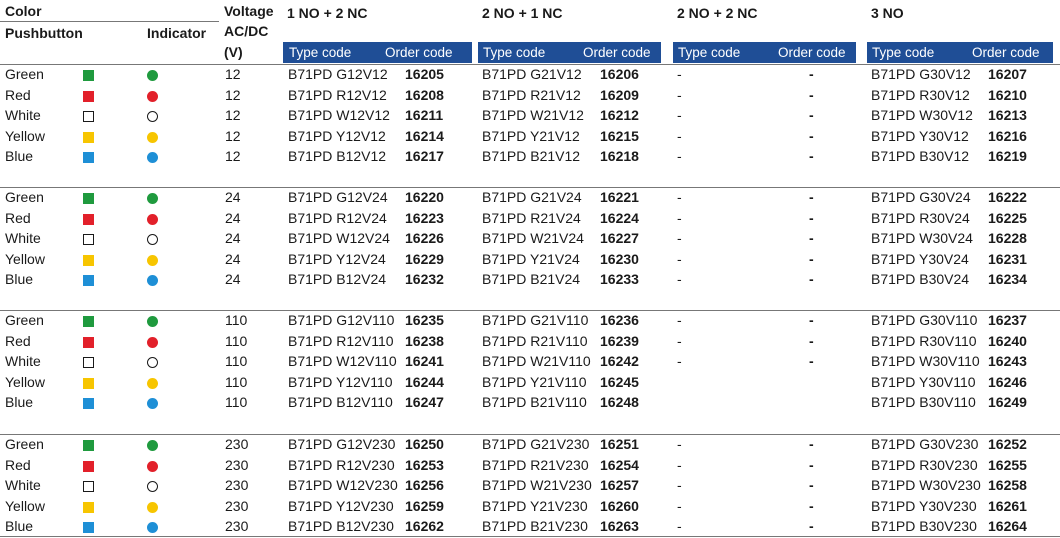  What do you see at coordinates (1007, 238) in the screenshot?
I see `order-code: 16228` at bounding box center [1007, 238].